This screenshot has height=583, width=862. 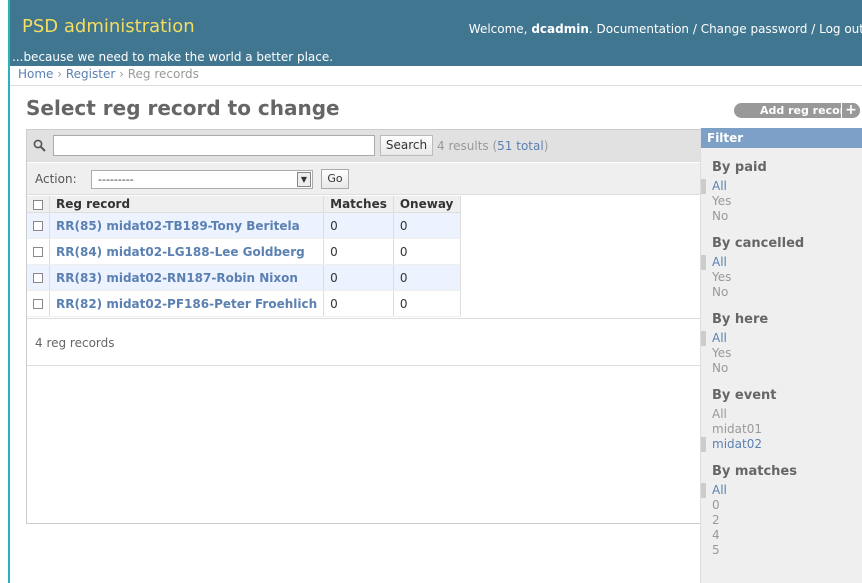 What do you see at coordinates (744, 395) in the screenshot?
I see `filter-heading: By event` at bounding box center [744, 395].